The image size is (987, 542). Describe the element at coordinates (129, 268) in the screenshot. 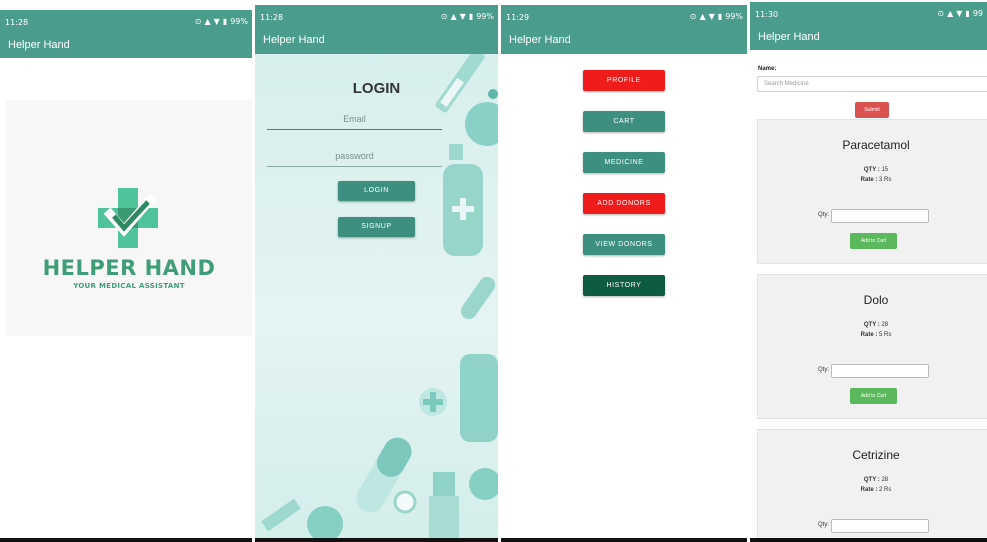

I see `logo-title: HELPER HAND` at that location.